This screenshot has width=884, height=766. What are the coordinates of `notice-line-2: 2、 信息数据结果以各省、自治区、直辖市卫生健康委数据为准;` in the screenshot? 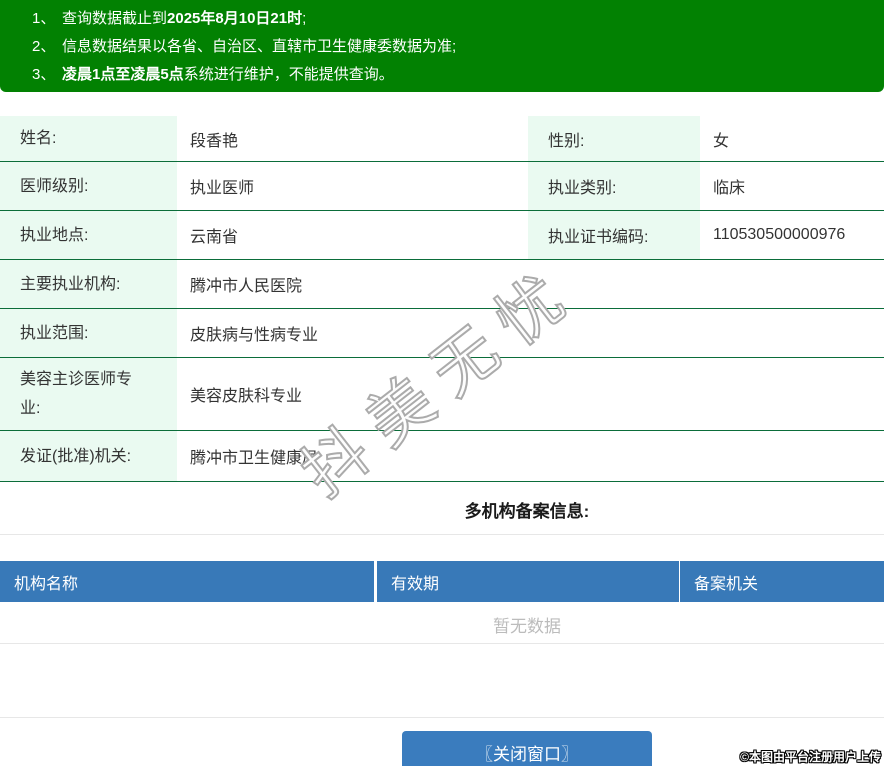 It's located at (442, 47).